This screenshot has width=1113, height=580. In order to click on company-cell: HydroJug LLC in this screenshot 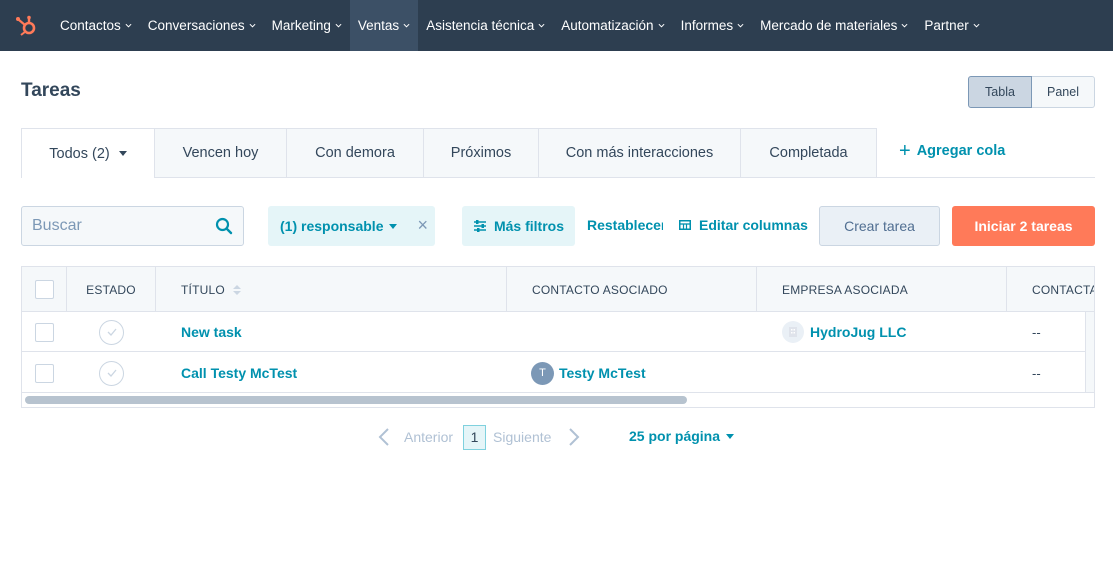, I will do `click(844, 332)`.